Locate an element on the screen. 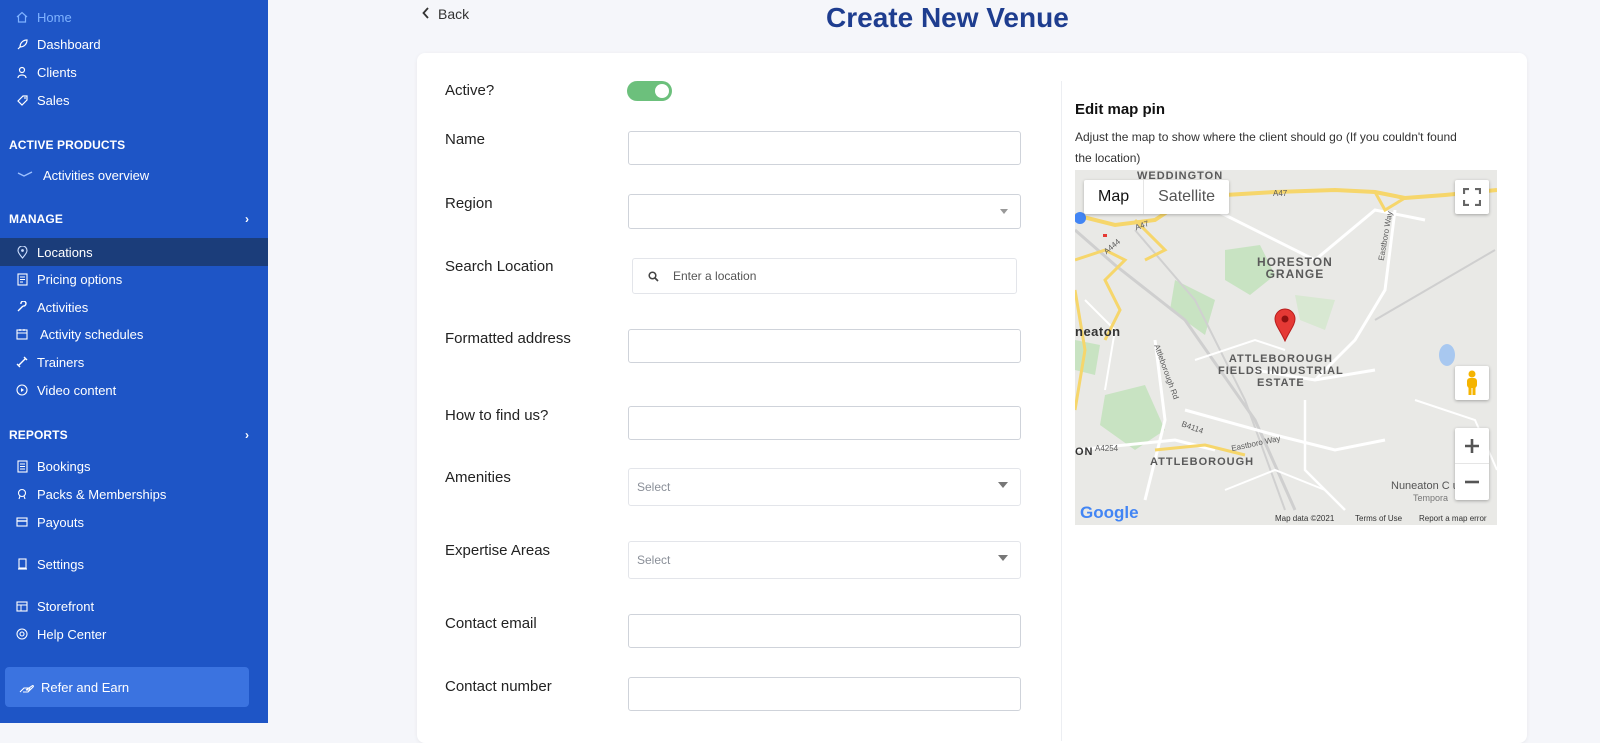 The height and width of the screenshot is (743, 1600). sidebar-item-bookings: Bookings is located at coordinates (134, 466).